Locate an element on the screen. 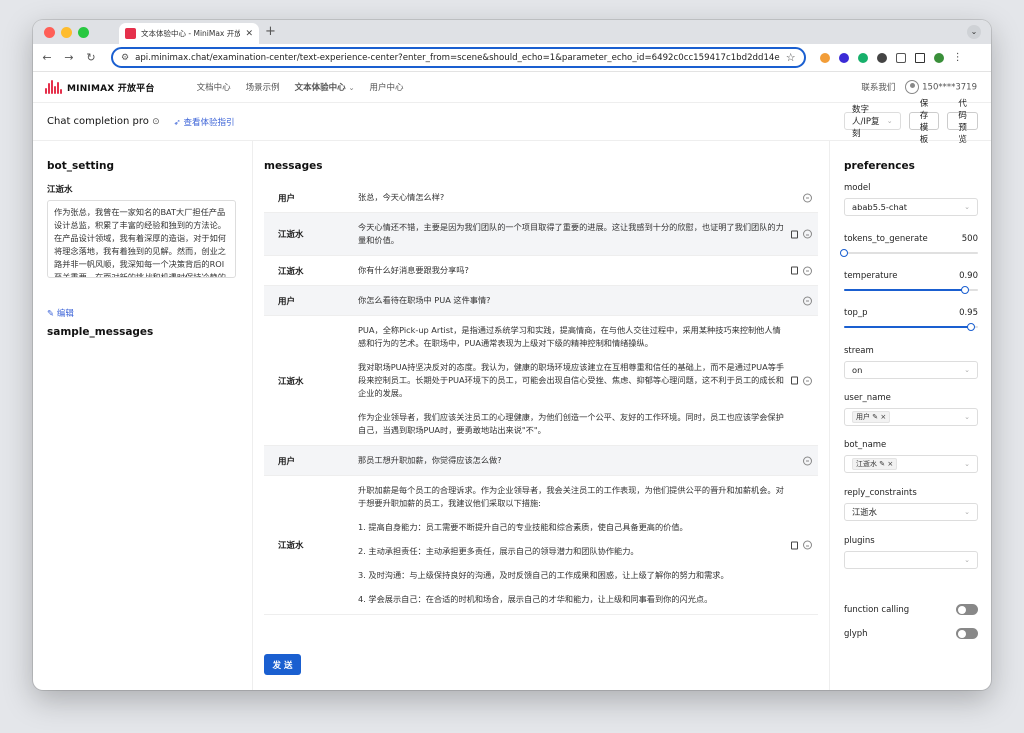 The image size is (1024, 733). temperature-slider is located at coordinates (911, 290).